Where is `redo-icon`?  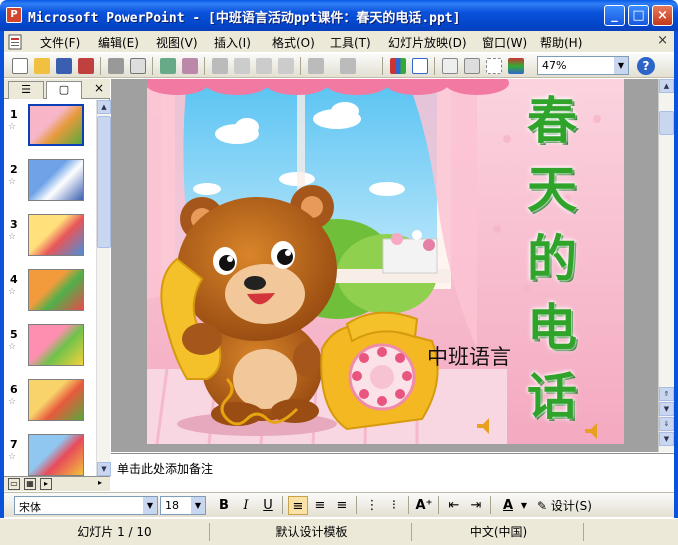
redo-icon is located at coordinates (348, 66).